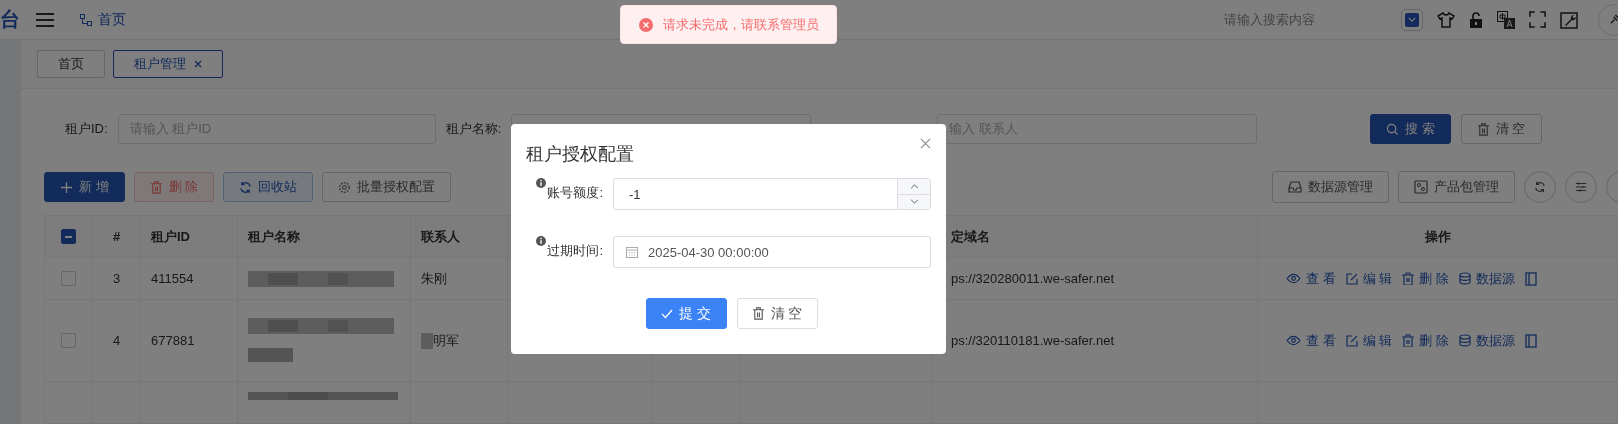  I want to click on toolbar-button: 回收站, so click(268, 187).